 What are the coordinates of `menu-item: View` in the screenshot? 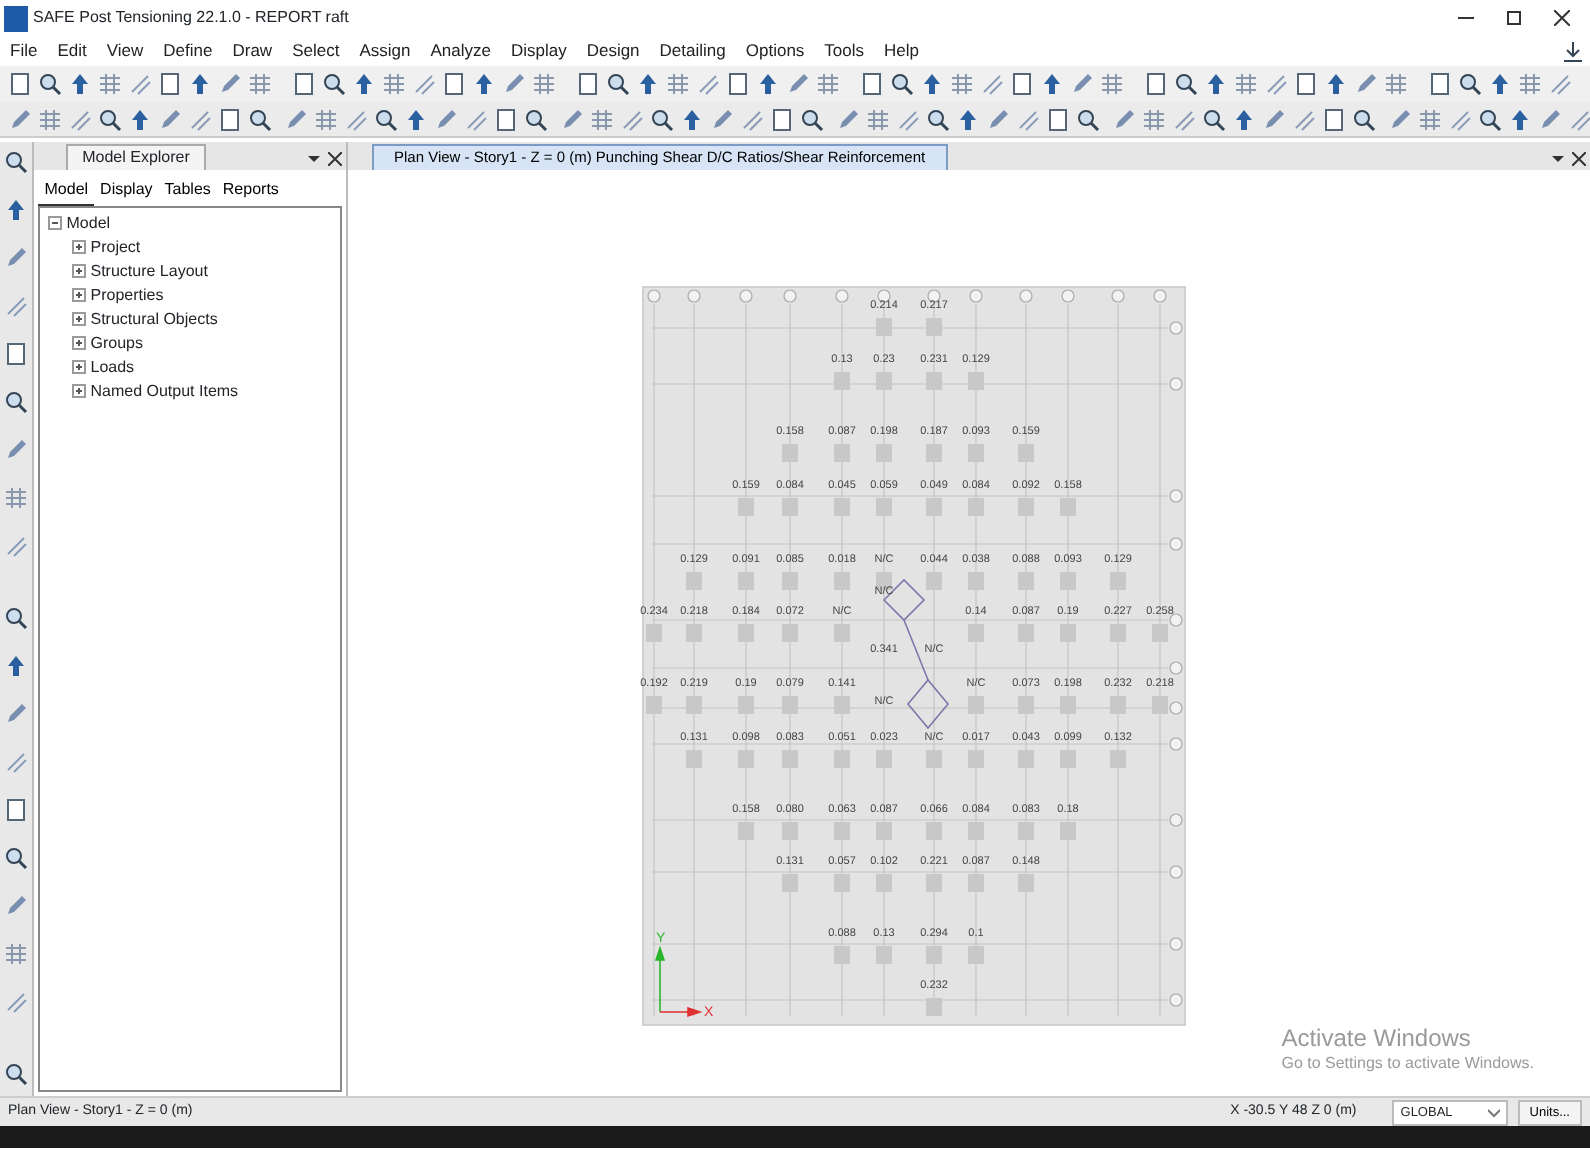 It's located at (125, 51).